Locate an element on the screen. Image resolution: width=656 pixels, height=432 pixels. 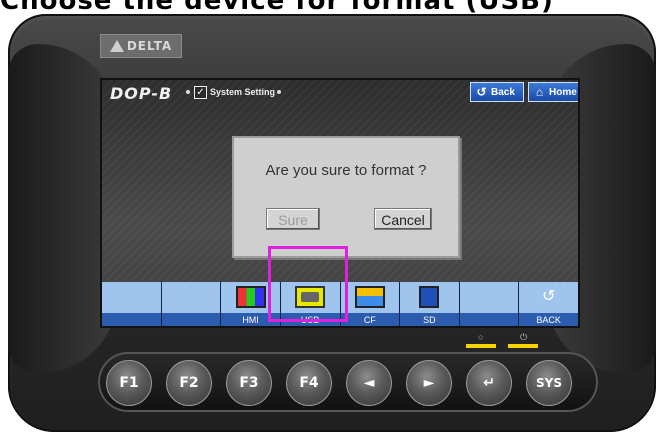
back-button: ↺ Back is located at coordinates (497, 92).